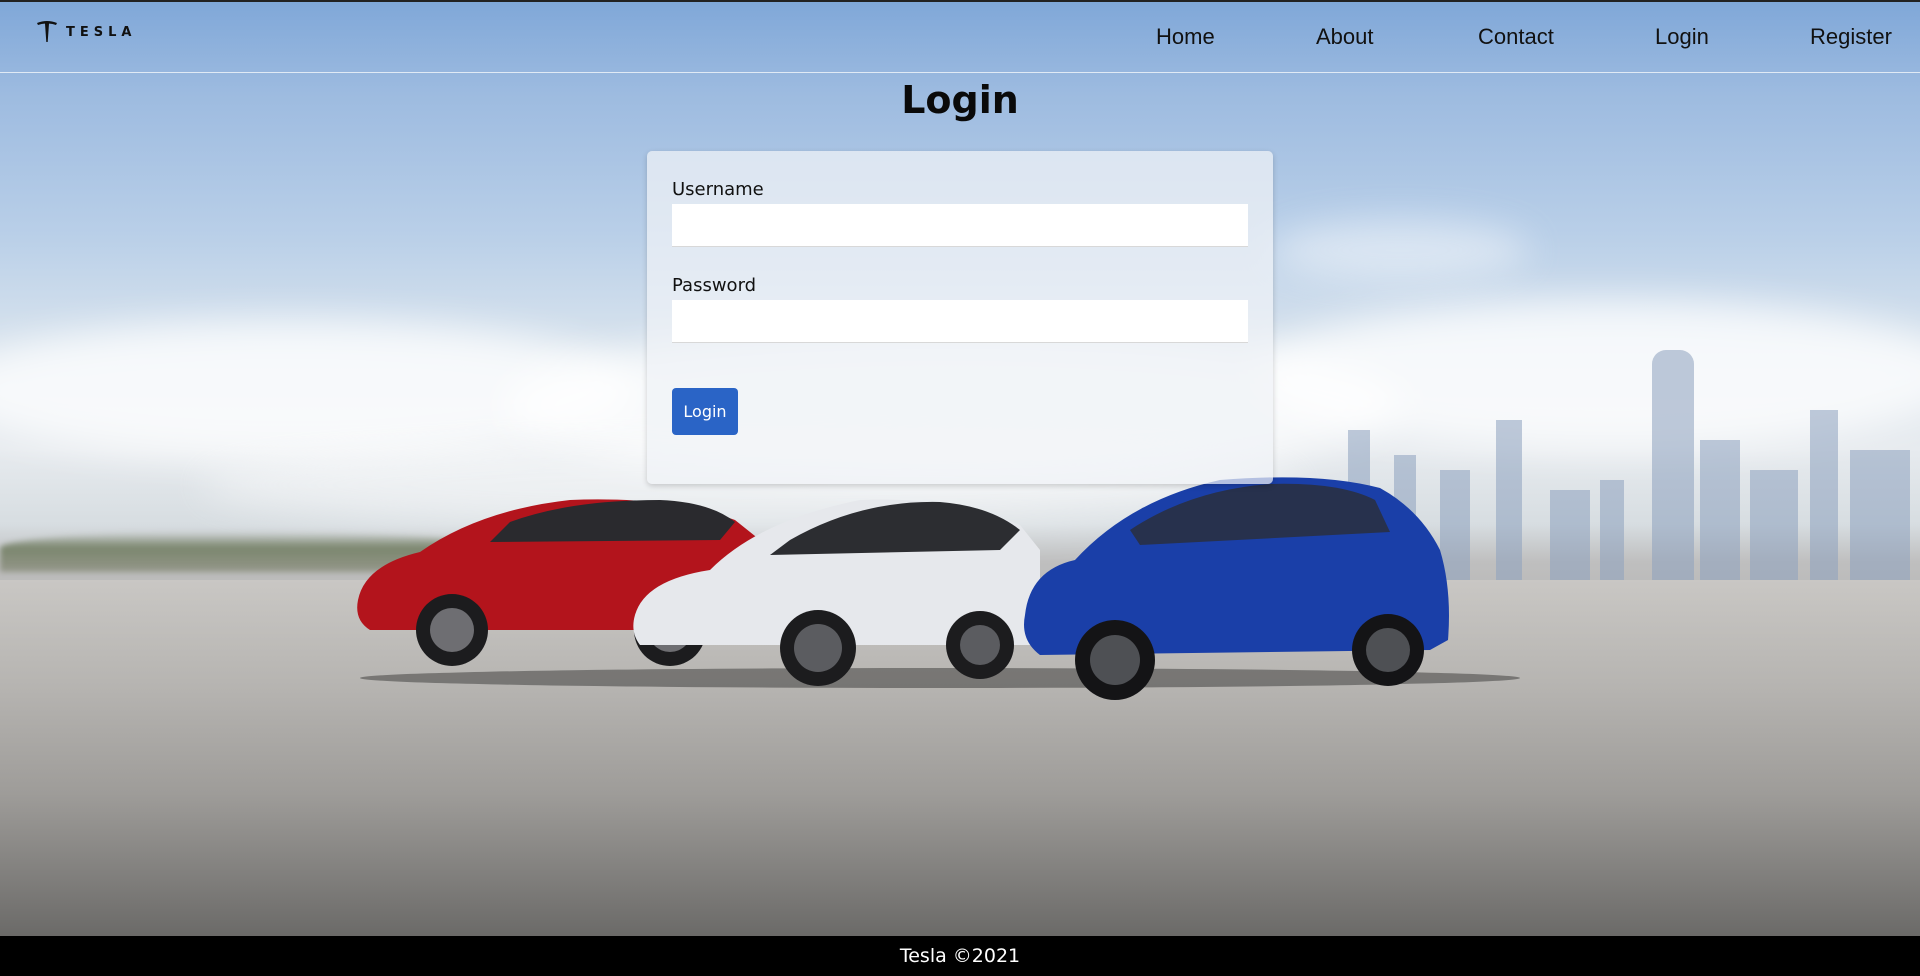 The image size is (1920, 976). Describe the element at coordinates (1185, 37) in the screenshot. I see `nav-home-link: Home` at that location.